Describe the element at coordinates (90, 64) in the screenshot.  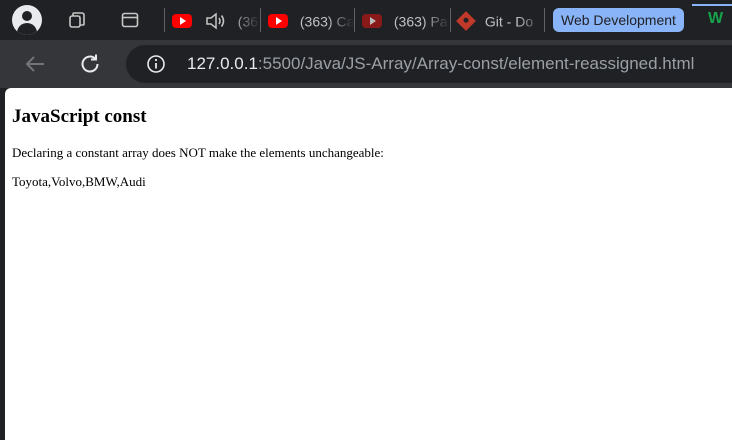
I see `reload-icon` at that location.